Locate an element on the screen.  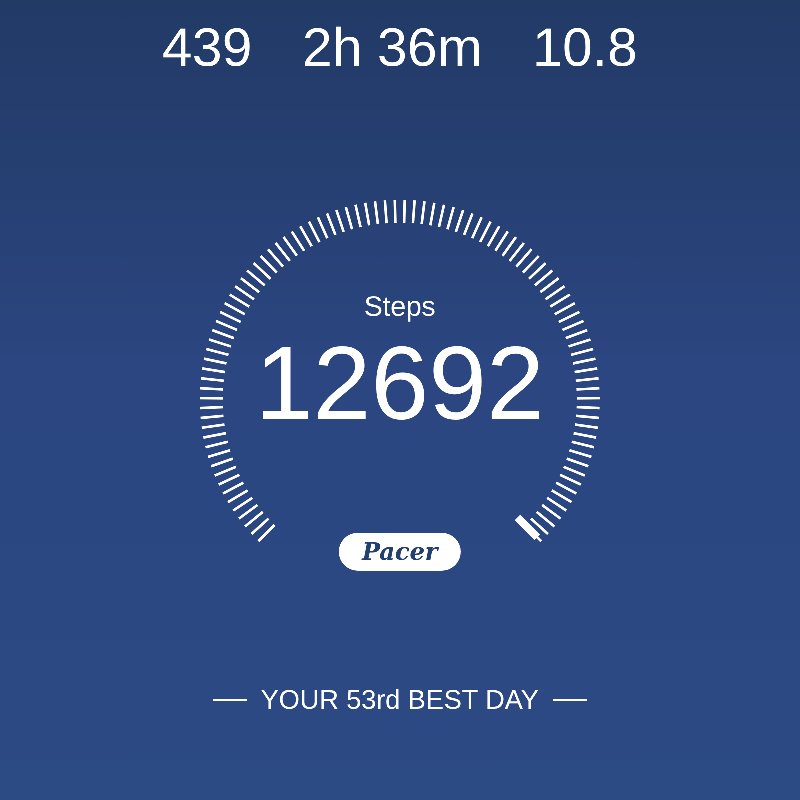
step-count: 12692 is located at coordinates (400, 384).